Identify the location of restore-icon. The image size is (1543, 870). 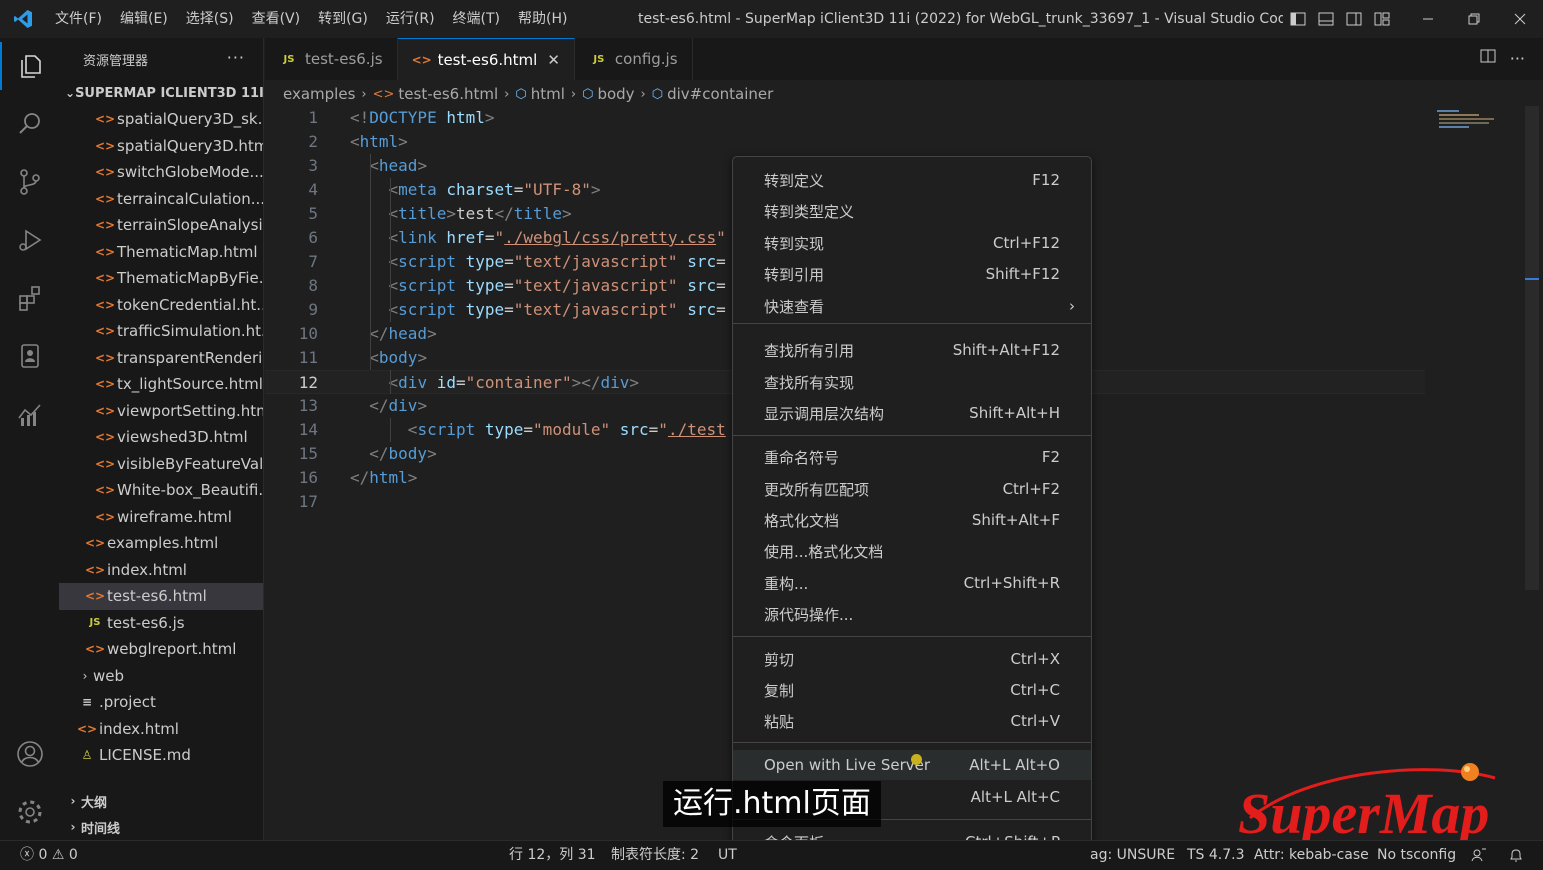
(1474, 19).